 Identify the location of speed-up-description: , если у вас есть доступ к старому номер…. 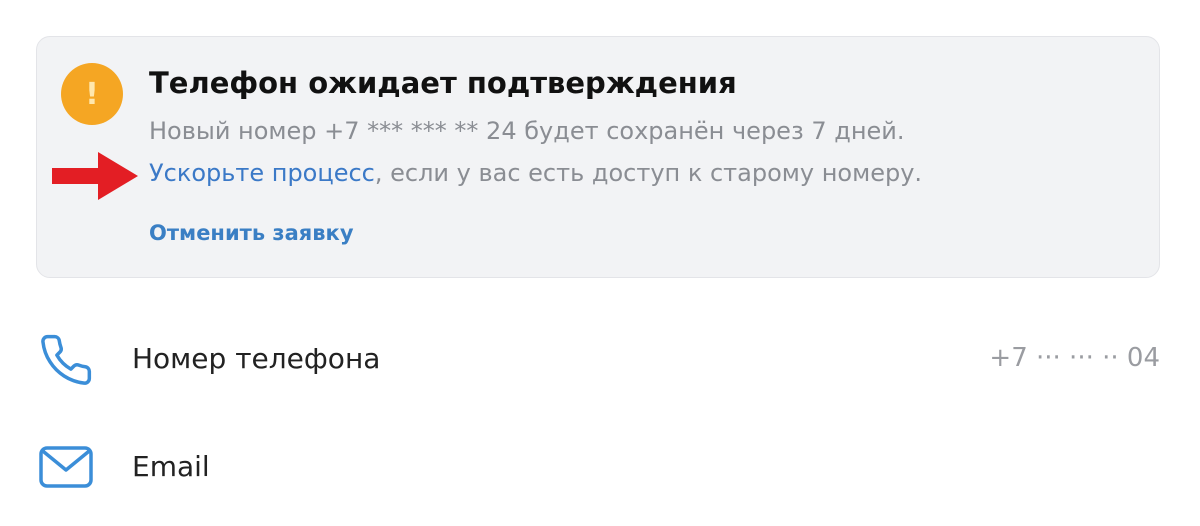
(648, 173).